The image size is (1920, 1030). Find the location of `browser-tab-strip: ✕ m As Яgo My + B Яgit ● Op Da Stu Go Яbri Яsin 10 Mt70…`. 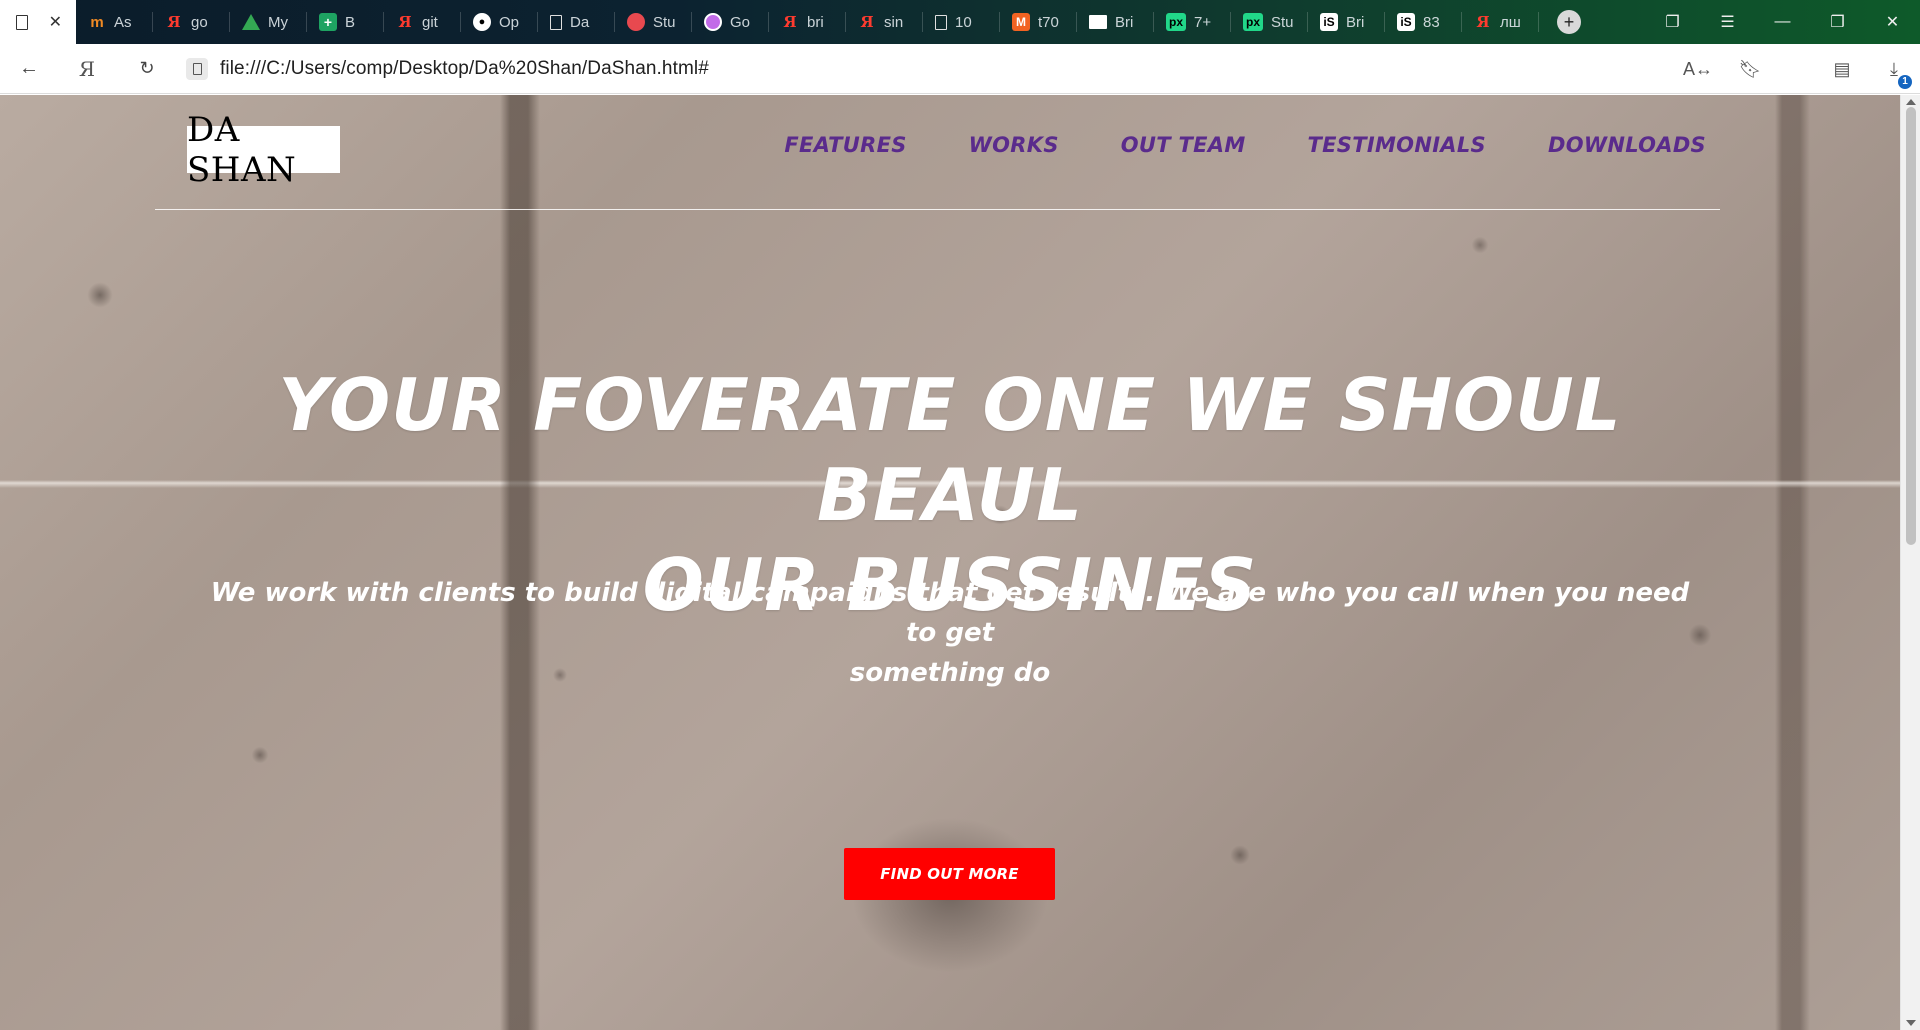

browser-tab-strip: ✕ m As Яgo My + B Яgit ● Op Da Stu Go Яbri Яsin 10 Mt70… is located at coordinates (960, 22).